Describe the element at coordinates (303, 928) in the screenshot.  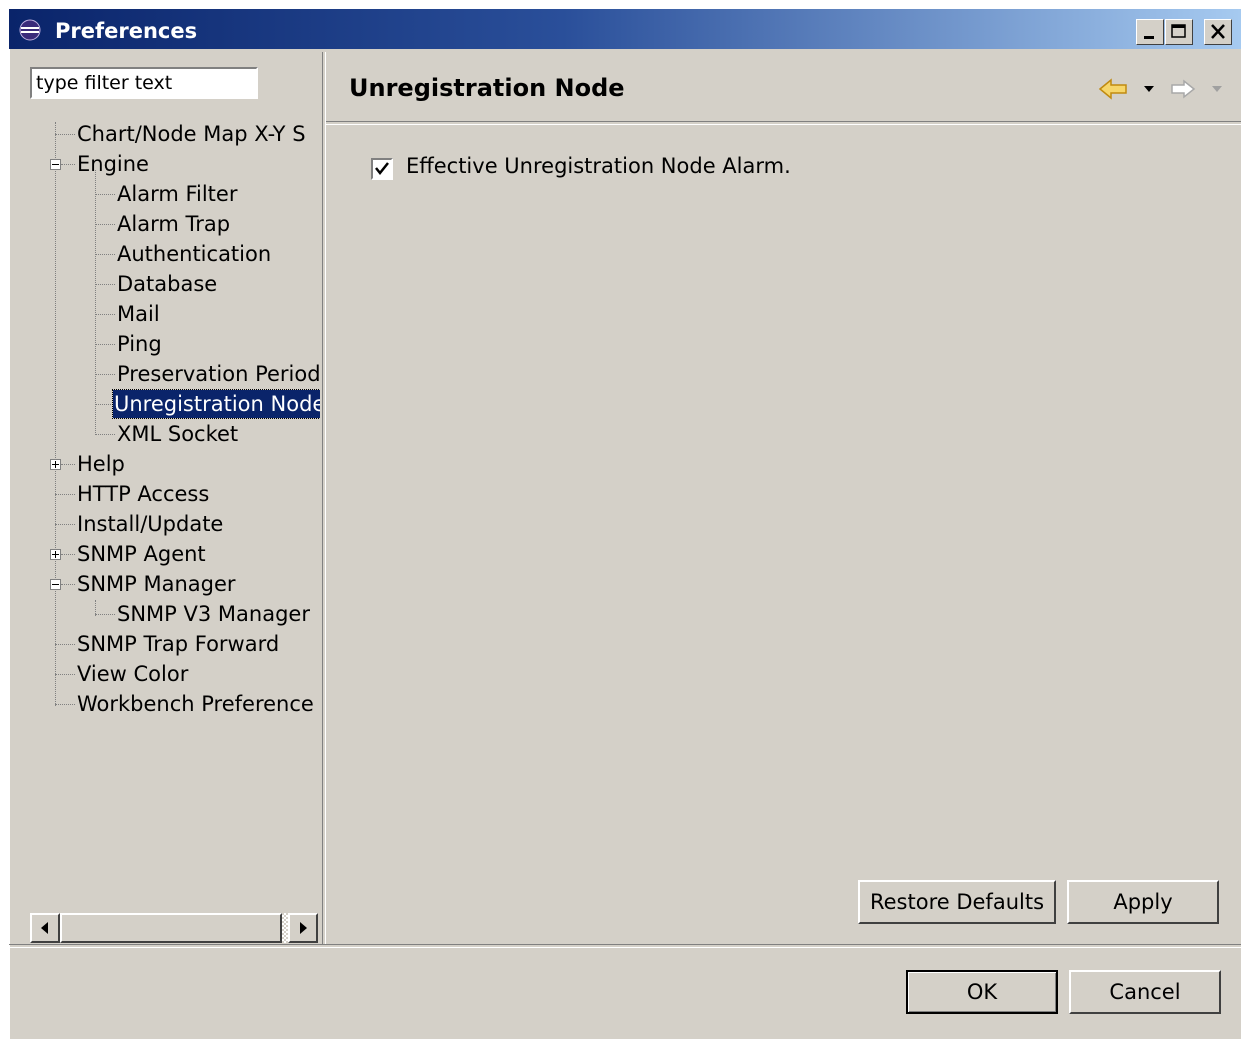
I see `scroll-right-button` at that location.